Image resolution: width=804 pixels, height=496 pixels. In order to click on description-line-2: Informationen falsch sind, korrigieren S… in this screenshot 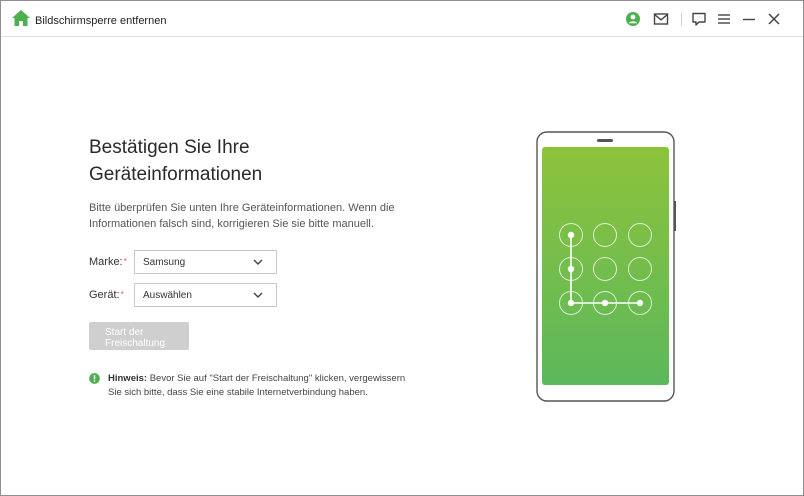, I will do `click(231, 224)`.